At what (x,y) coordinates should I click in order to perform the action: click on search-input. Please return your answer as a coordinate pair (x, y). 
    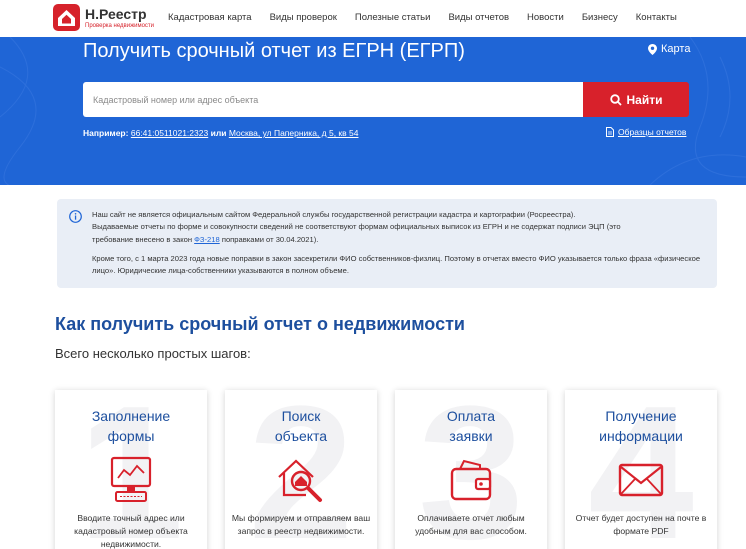
    Looking at the image, I should click on (333, 99).